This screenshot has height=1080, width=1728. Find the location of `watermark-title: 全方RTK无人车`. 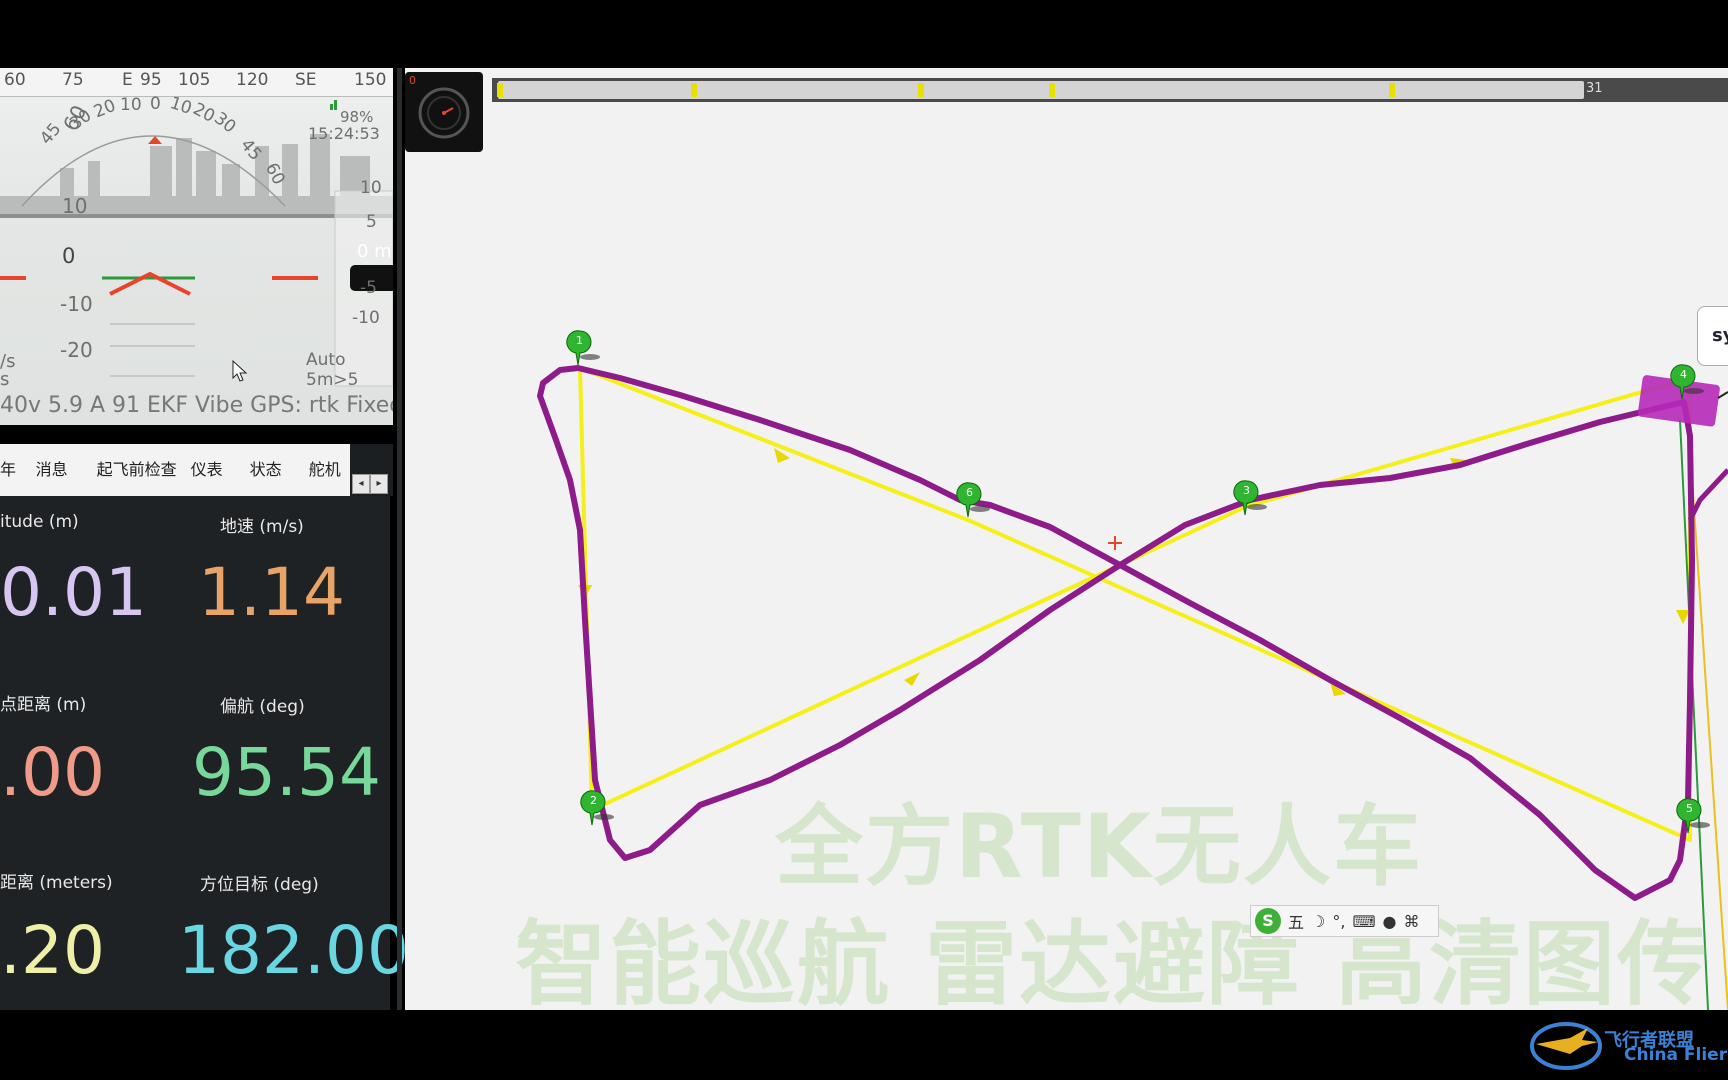

watermark-title: 全方RTK无人车 is located at coordinates (1099, 846).